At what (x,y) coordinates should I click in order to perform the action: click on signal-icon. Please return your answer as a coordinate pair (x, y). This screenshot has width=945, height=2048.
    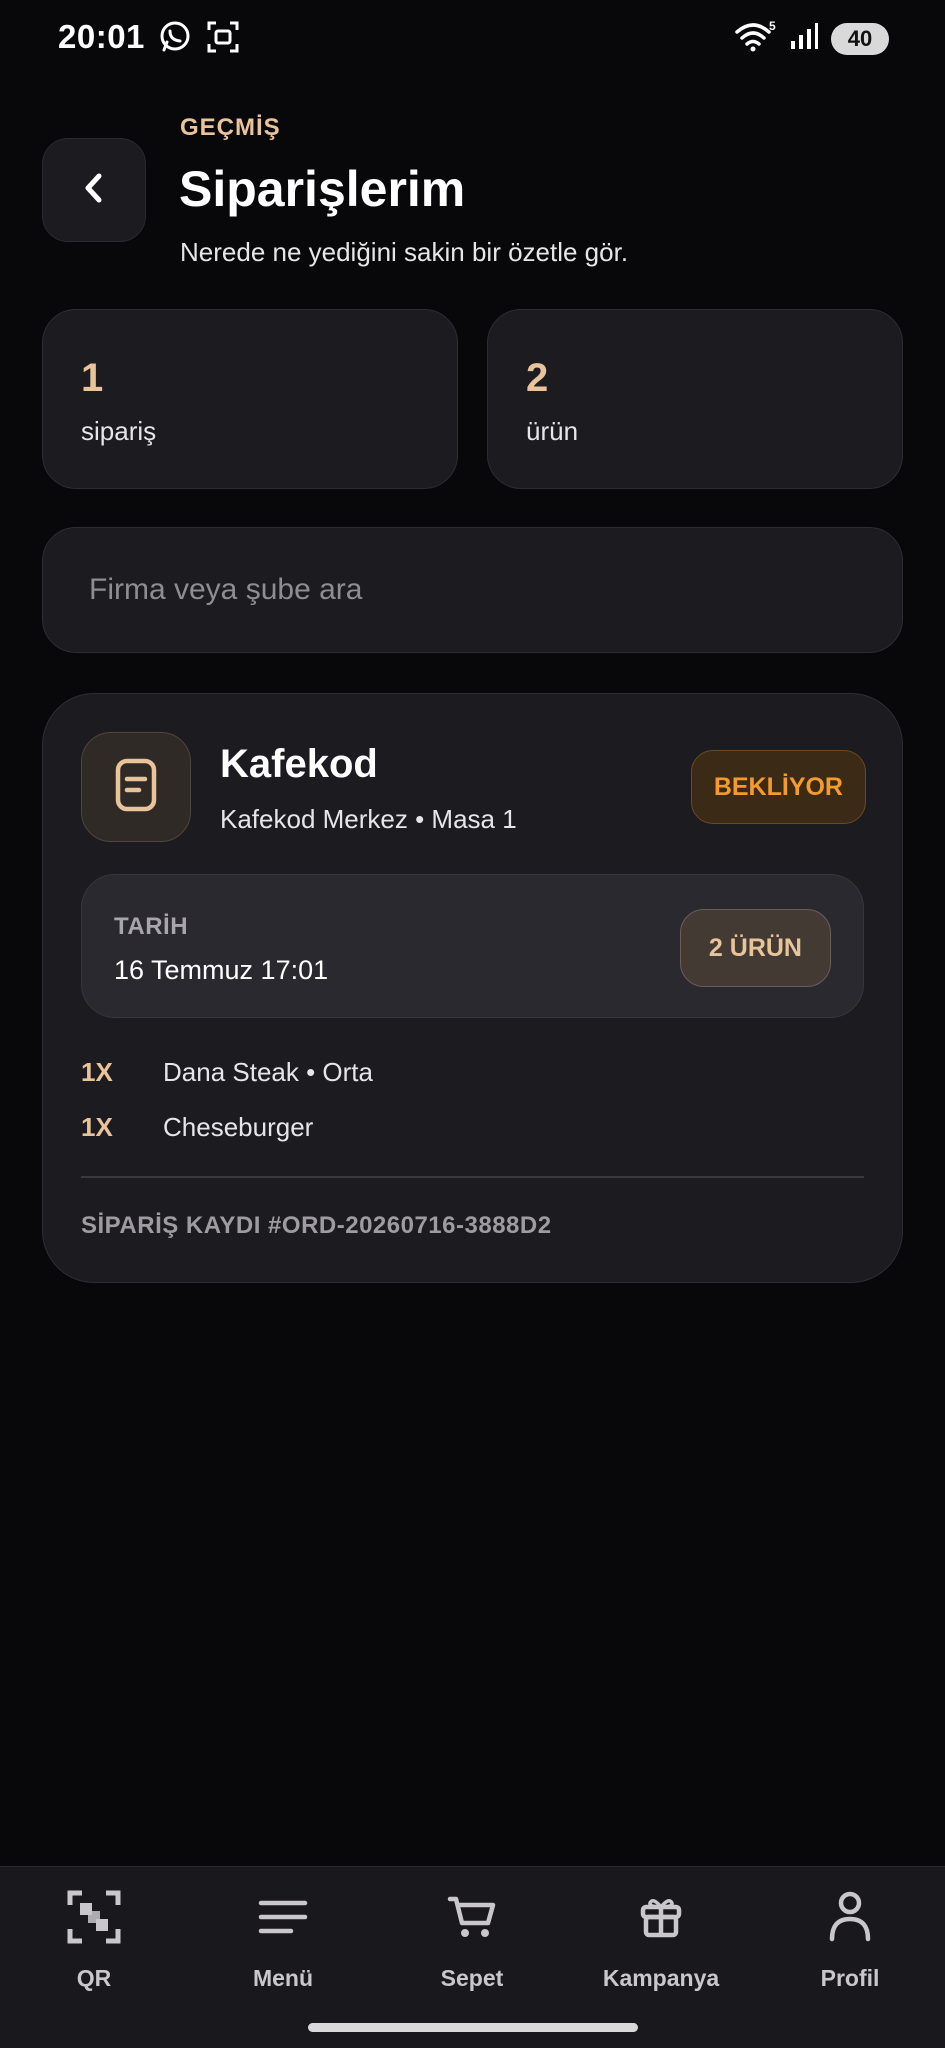
    Looking at the image, I should click on (804, 38).